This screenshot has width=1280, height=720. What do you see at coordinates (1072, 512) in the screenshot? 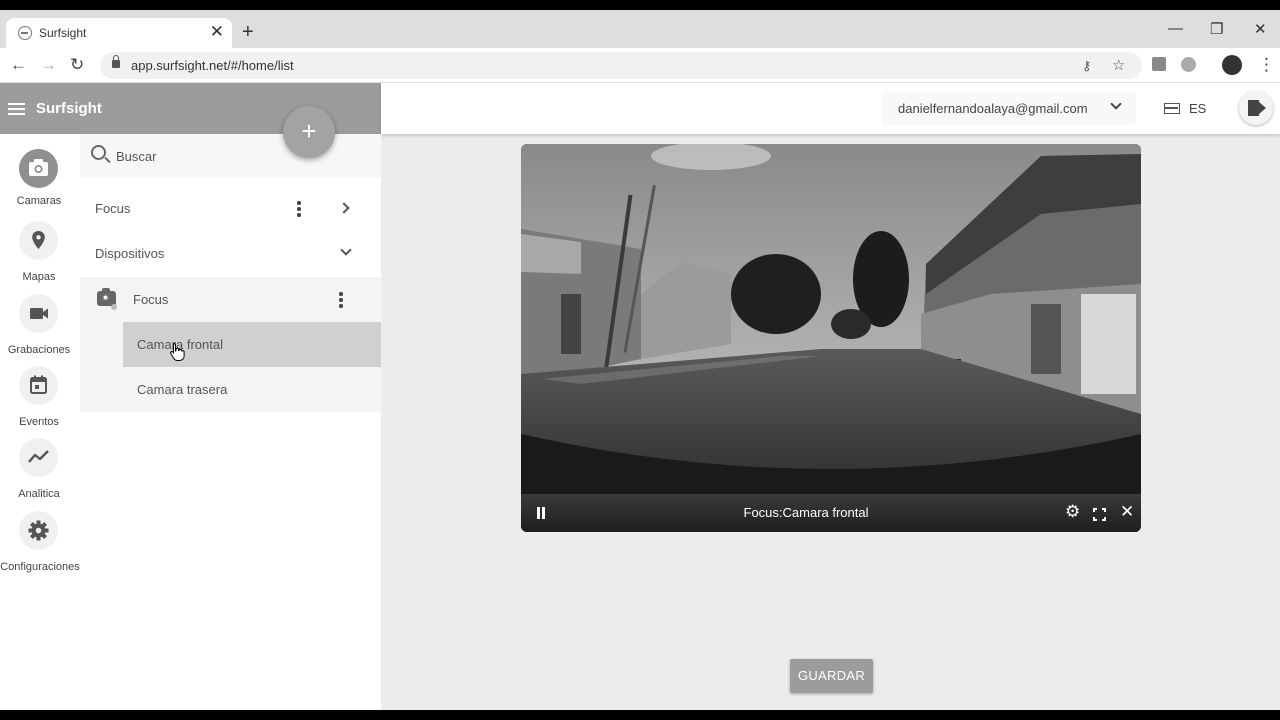
I see `settings-gear-icon: ⚙` at bounding box center [1072, 512].